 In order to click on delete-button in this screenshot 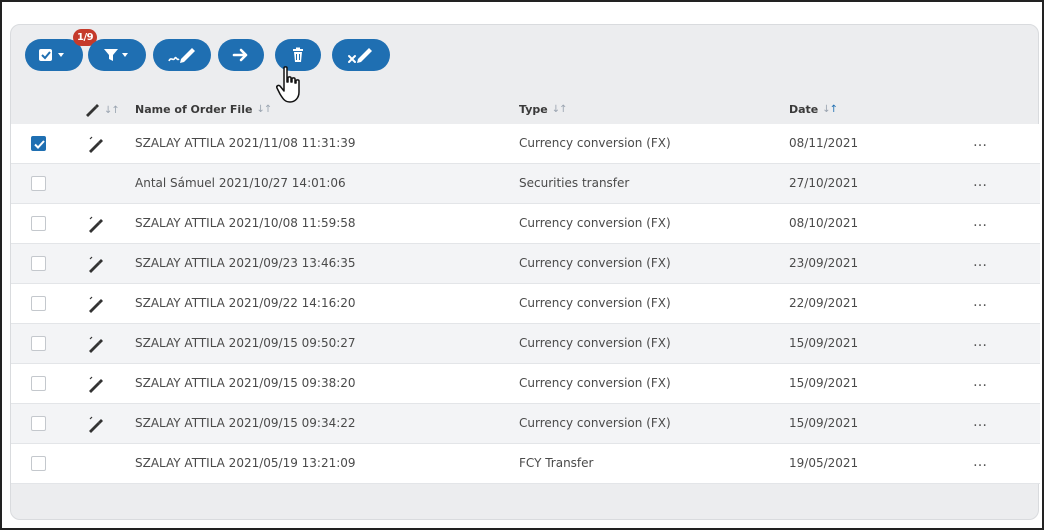, I will do `click(298, 55)`.